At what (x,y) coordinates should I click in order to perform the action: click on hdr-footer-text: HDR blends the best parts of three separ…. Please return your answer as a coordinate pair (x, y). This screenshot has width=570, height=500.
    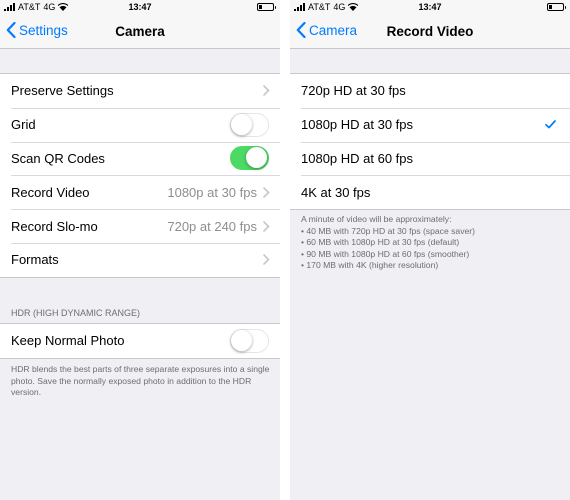
    Looking at the image, I should click on (140, 380).